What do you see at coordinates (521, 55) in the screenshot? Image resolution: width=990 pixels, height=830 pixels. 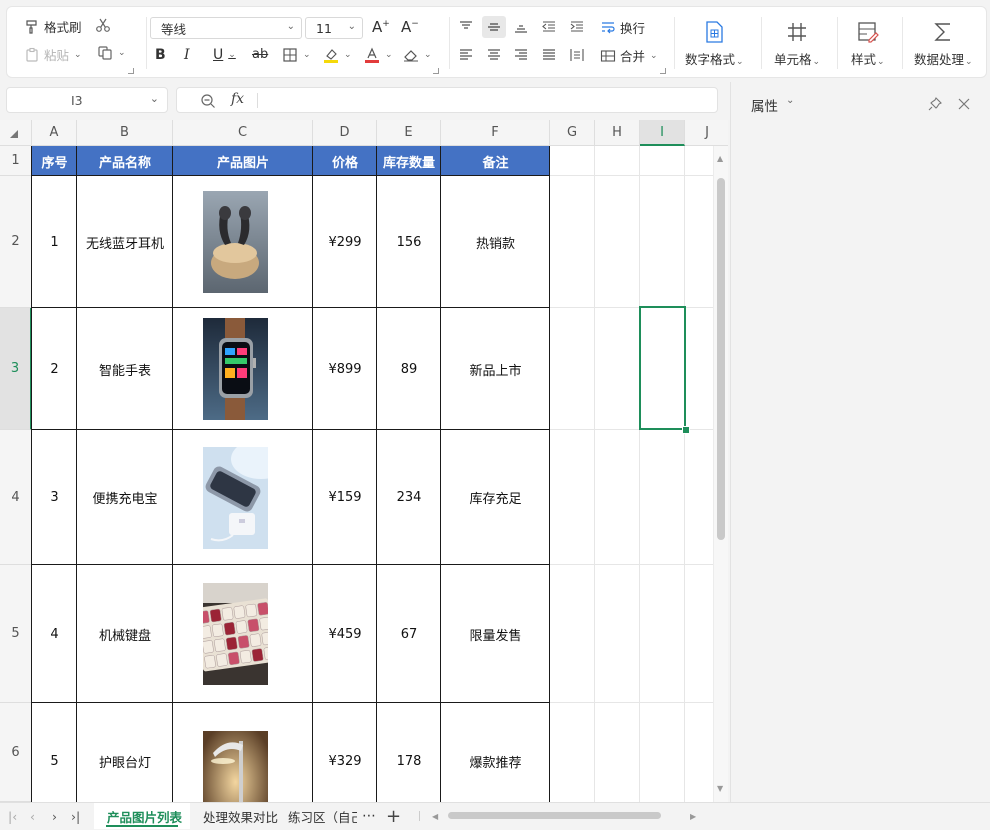 I see `align-right-icon` at bounding box center [521, 55].